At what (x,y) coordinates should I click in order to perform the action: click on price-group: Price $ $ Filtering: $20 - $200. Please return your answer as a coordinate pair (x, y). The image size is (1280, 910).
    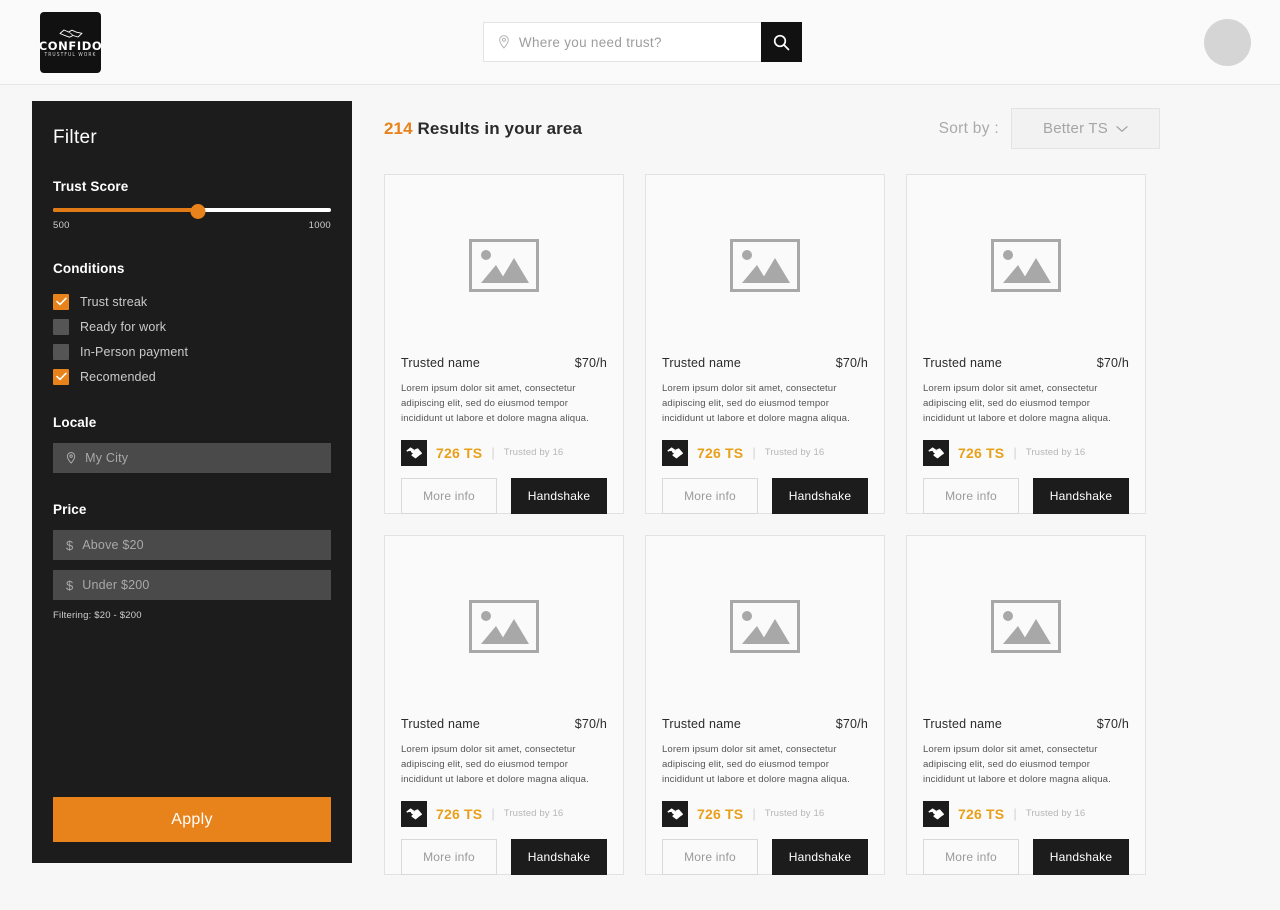
    Looking at the image, I should click on (192, 561).